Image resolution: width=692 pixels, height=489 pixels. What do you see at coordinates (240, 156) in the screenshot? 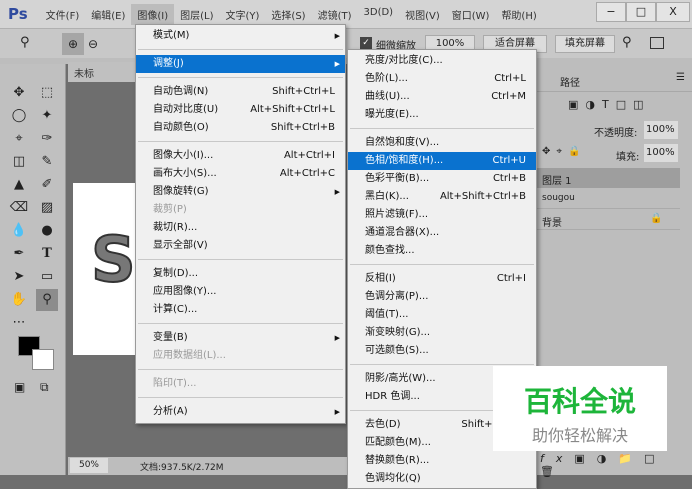
I see `menu-item: 图像大小(I)... Alt+Ctrl+I` at bounding box center [240, 156].